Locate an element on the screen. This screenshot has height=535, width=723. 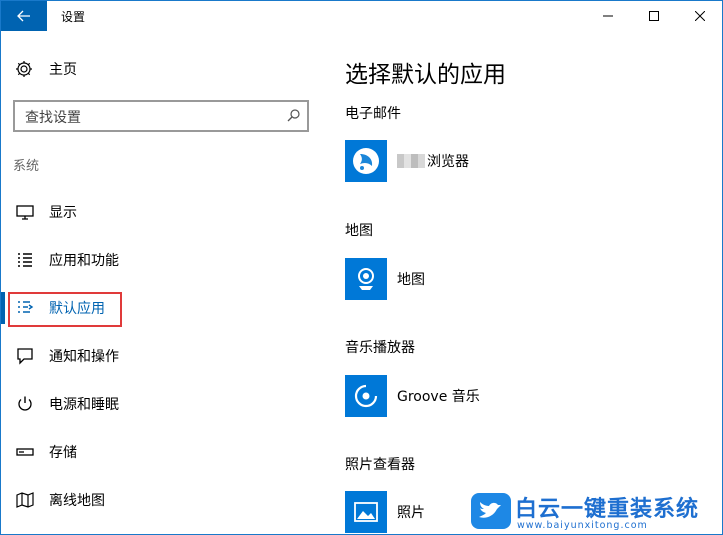
title-bar: 设置 is located at coordinates (361, 16).